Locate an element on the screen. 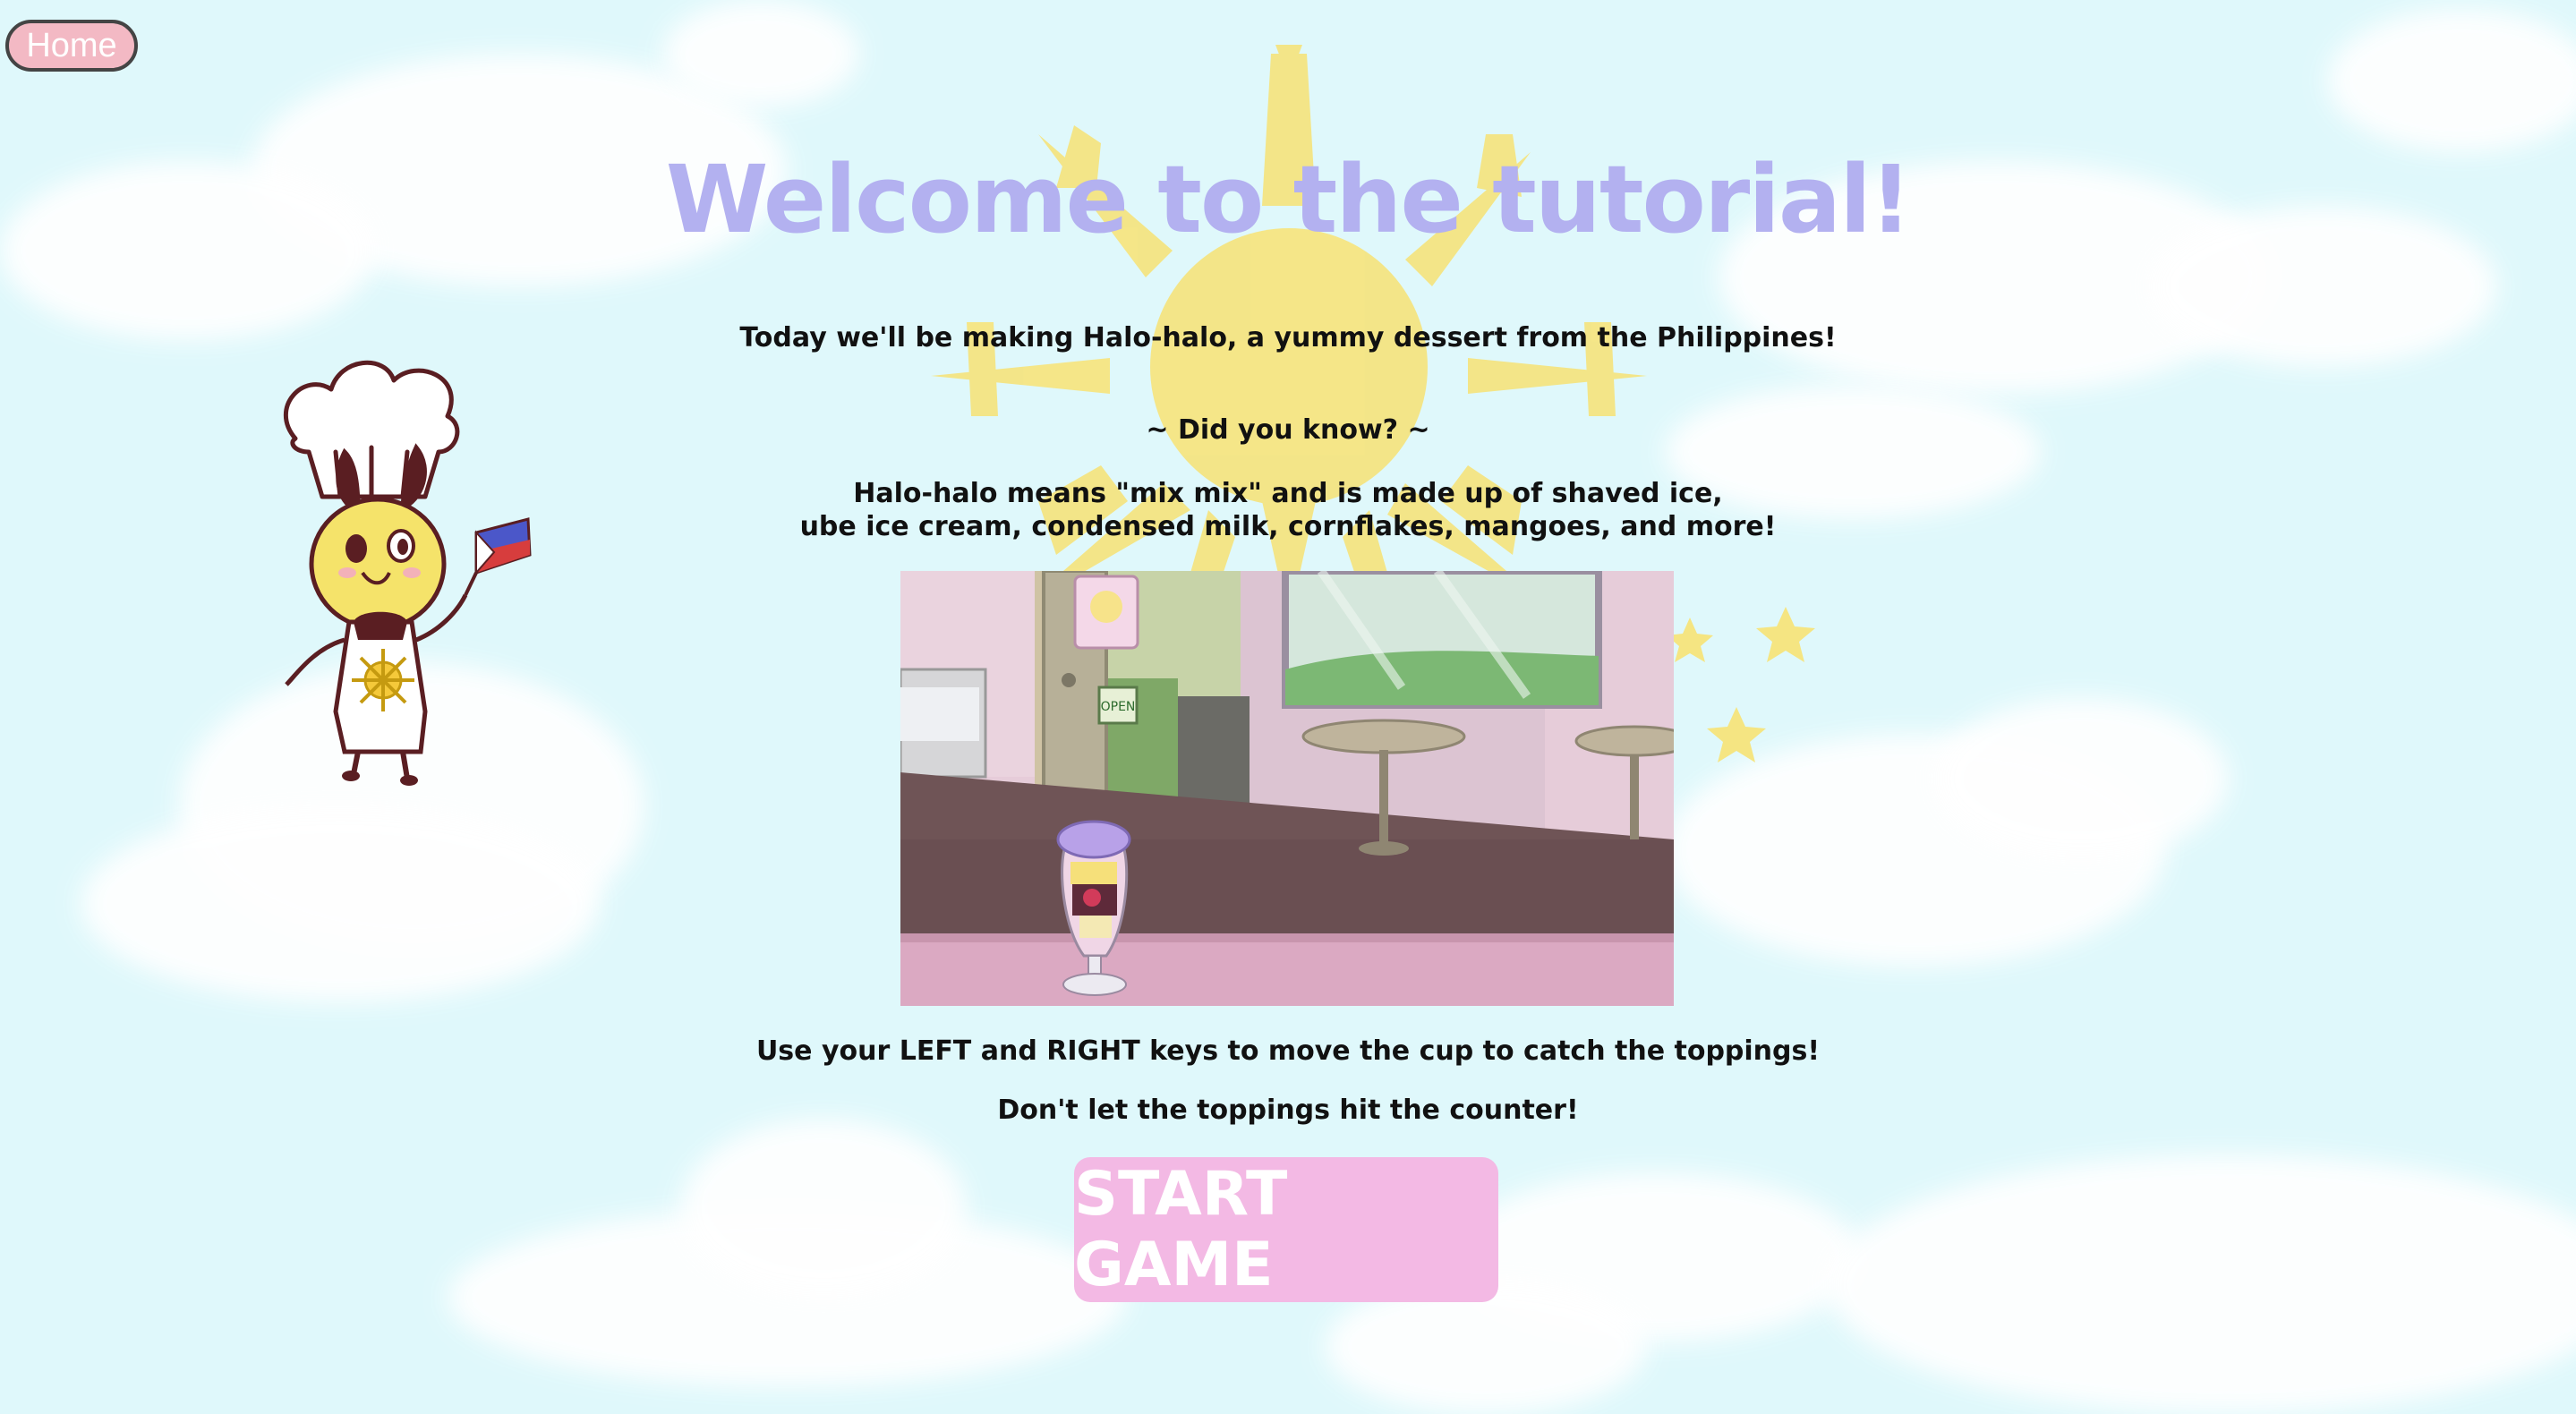 The image size is (2576, 1414). page-title: Welcome to the tutorial! is located at coordinates (1288, 199).